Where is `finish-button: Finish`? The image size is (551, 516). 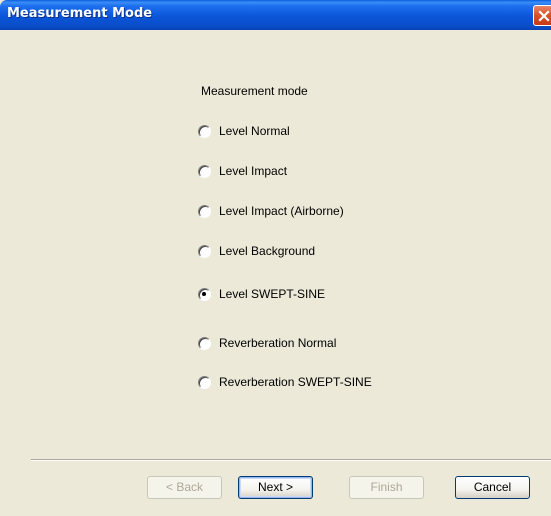
finish-button: Finish is located at coordinates (386, 487).